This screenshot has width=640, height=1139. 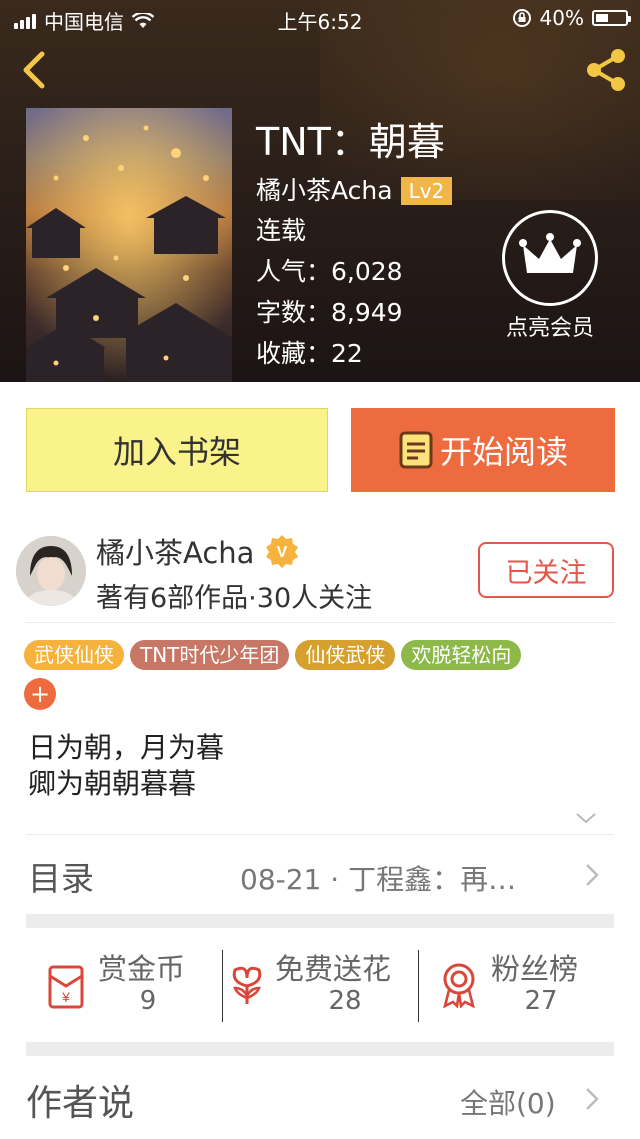 I want to click on author-stats: 著有6部作品·30人关注, so click(x=234, y=598).